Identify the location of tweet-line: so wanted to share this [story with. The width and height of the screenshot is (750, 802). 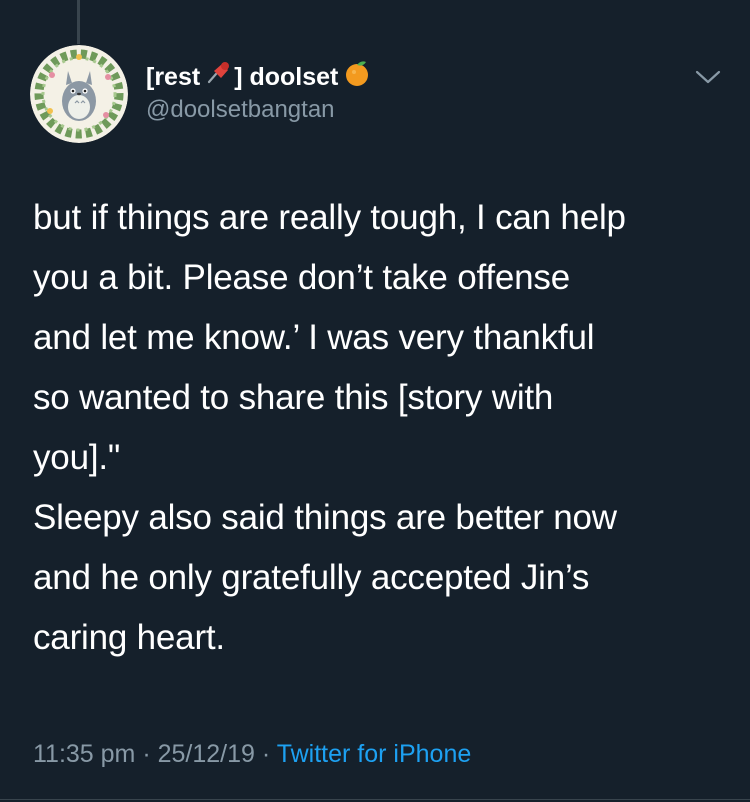
(293, 397).